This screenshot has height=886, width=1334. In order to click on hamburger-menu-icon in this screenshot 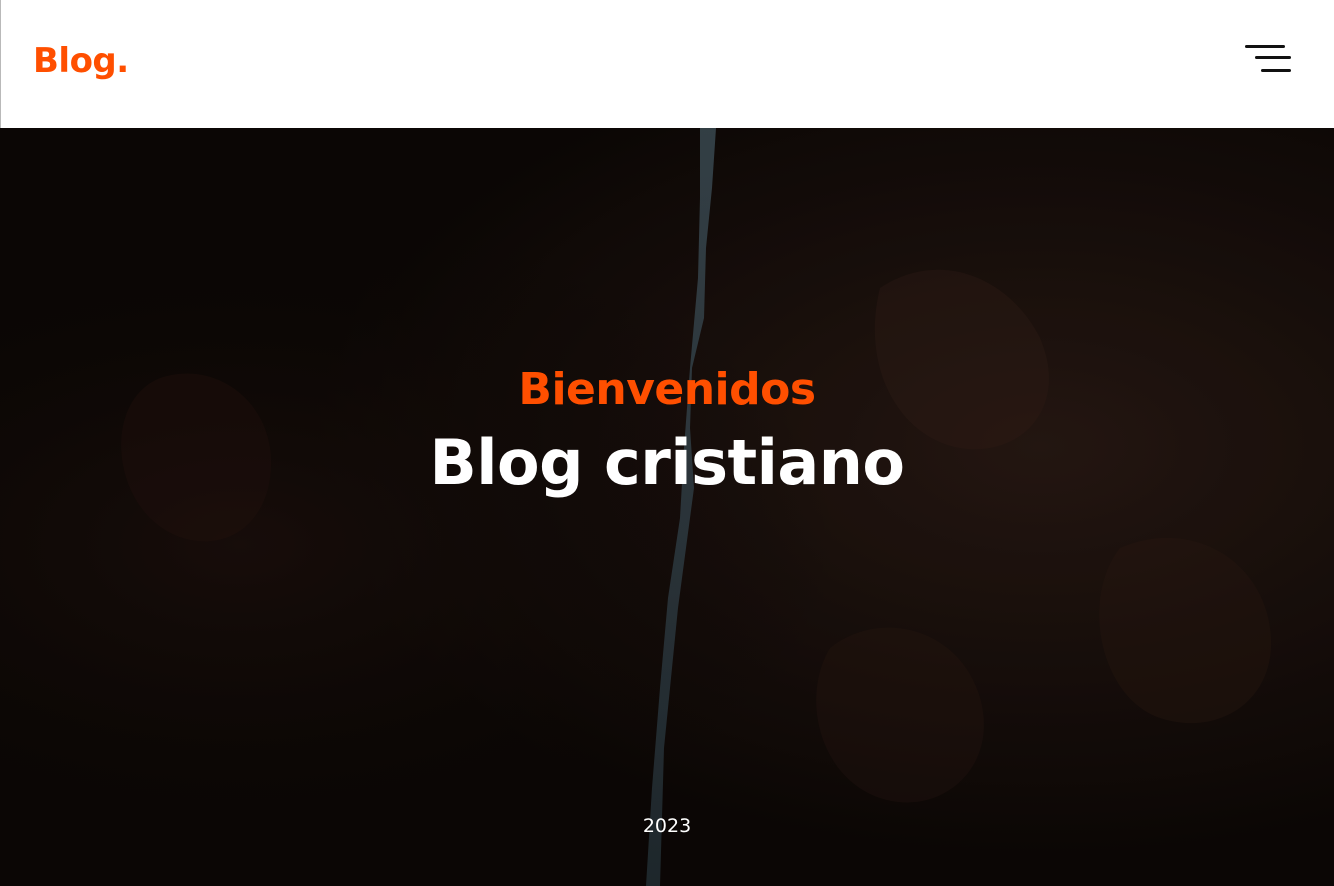, I will do `click(1268, 58)`.